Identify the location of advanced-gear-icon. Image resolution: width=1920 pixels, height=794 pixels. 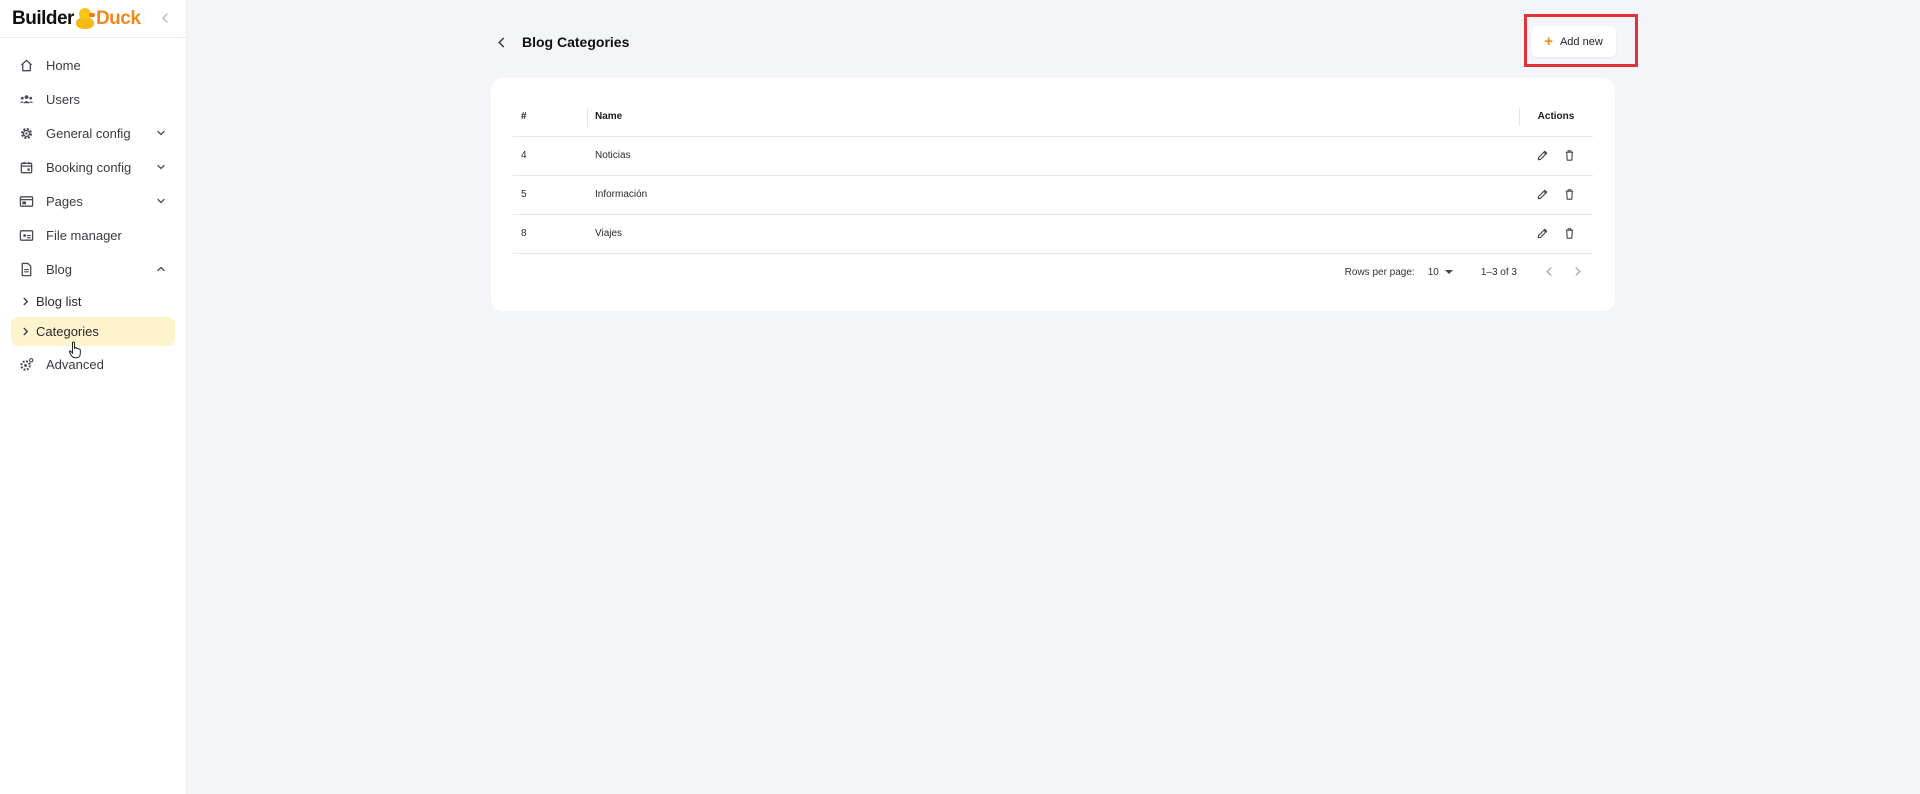
(26, 364).